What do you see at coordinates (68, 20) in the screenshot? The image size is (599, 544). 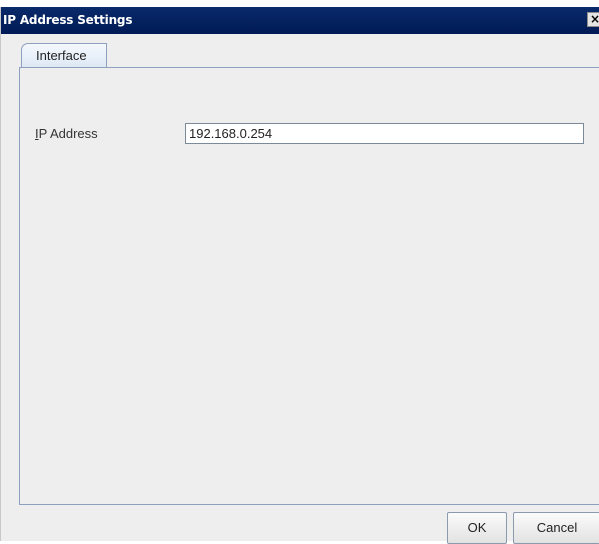 I see `window-title: IP Address Settings` at bounding box center [68, 20].